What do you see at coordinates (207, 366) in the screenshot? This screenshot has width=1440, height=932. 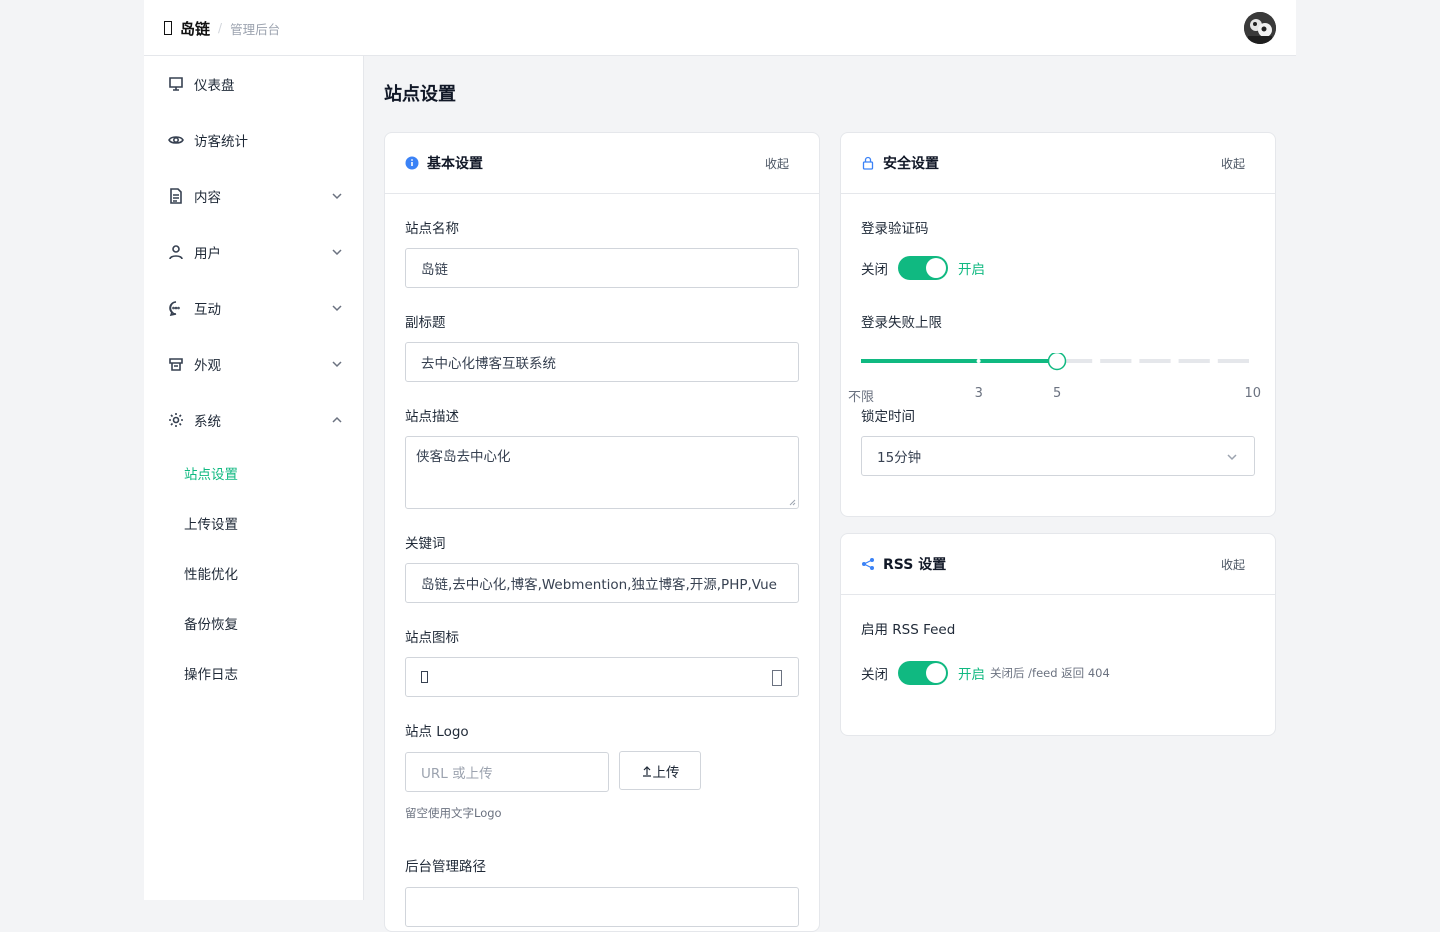 I see `sidebar-item-label: 外观` at bounding box center [207, 366].